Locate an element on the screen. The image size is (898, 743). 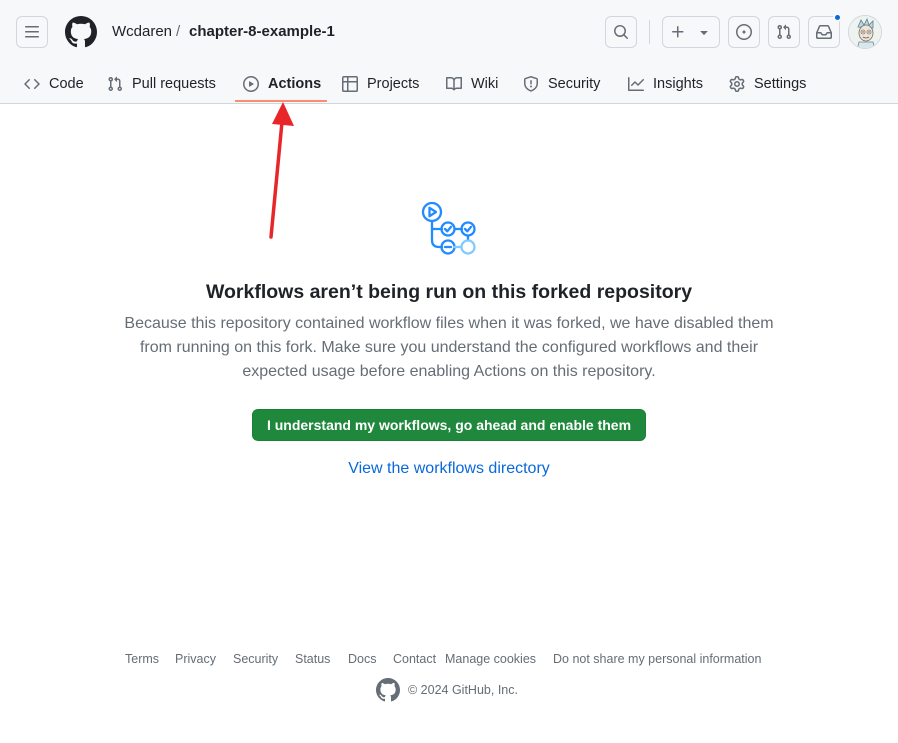
create-new-button is located at coordinates (691, 32).